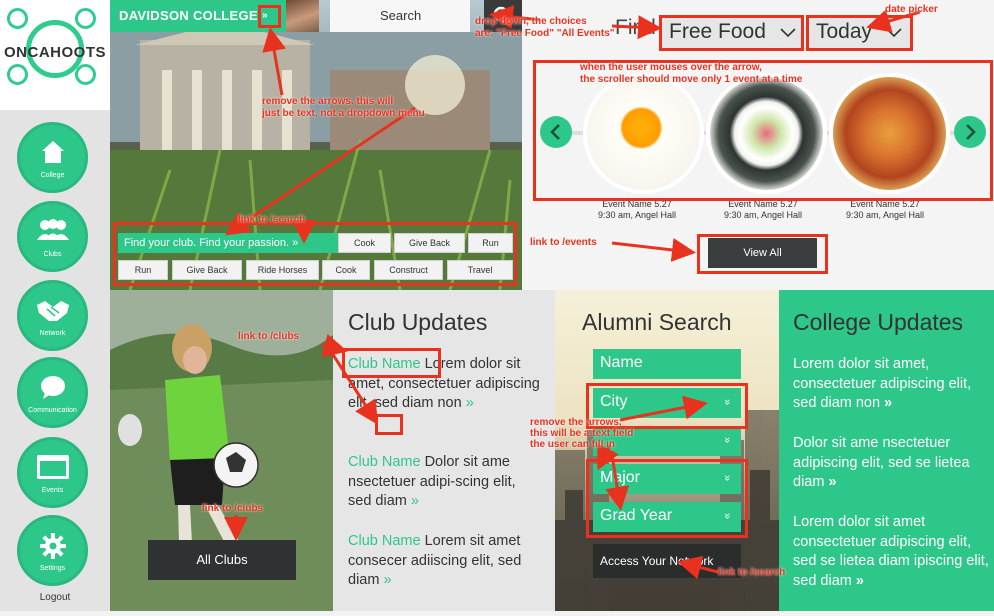  I want to click on filter-prefix: Find, so click(635, 27).